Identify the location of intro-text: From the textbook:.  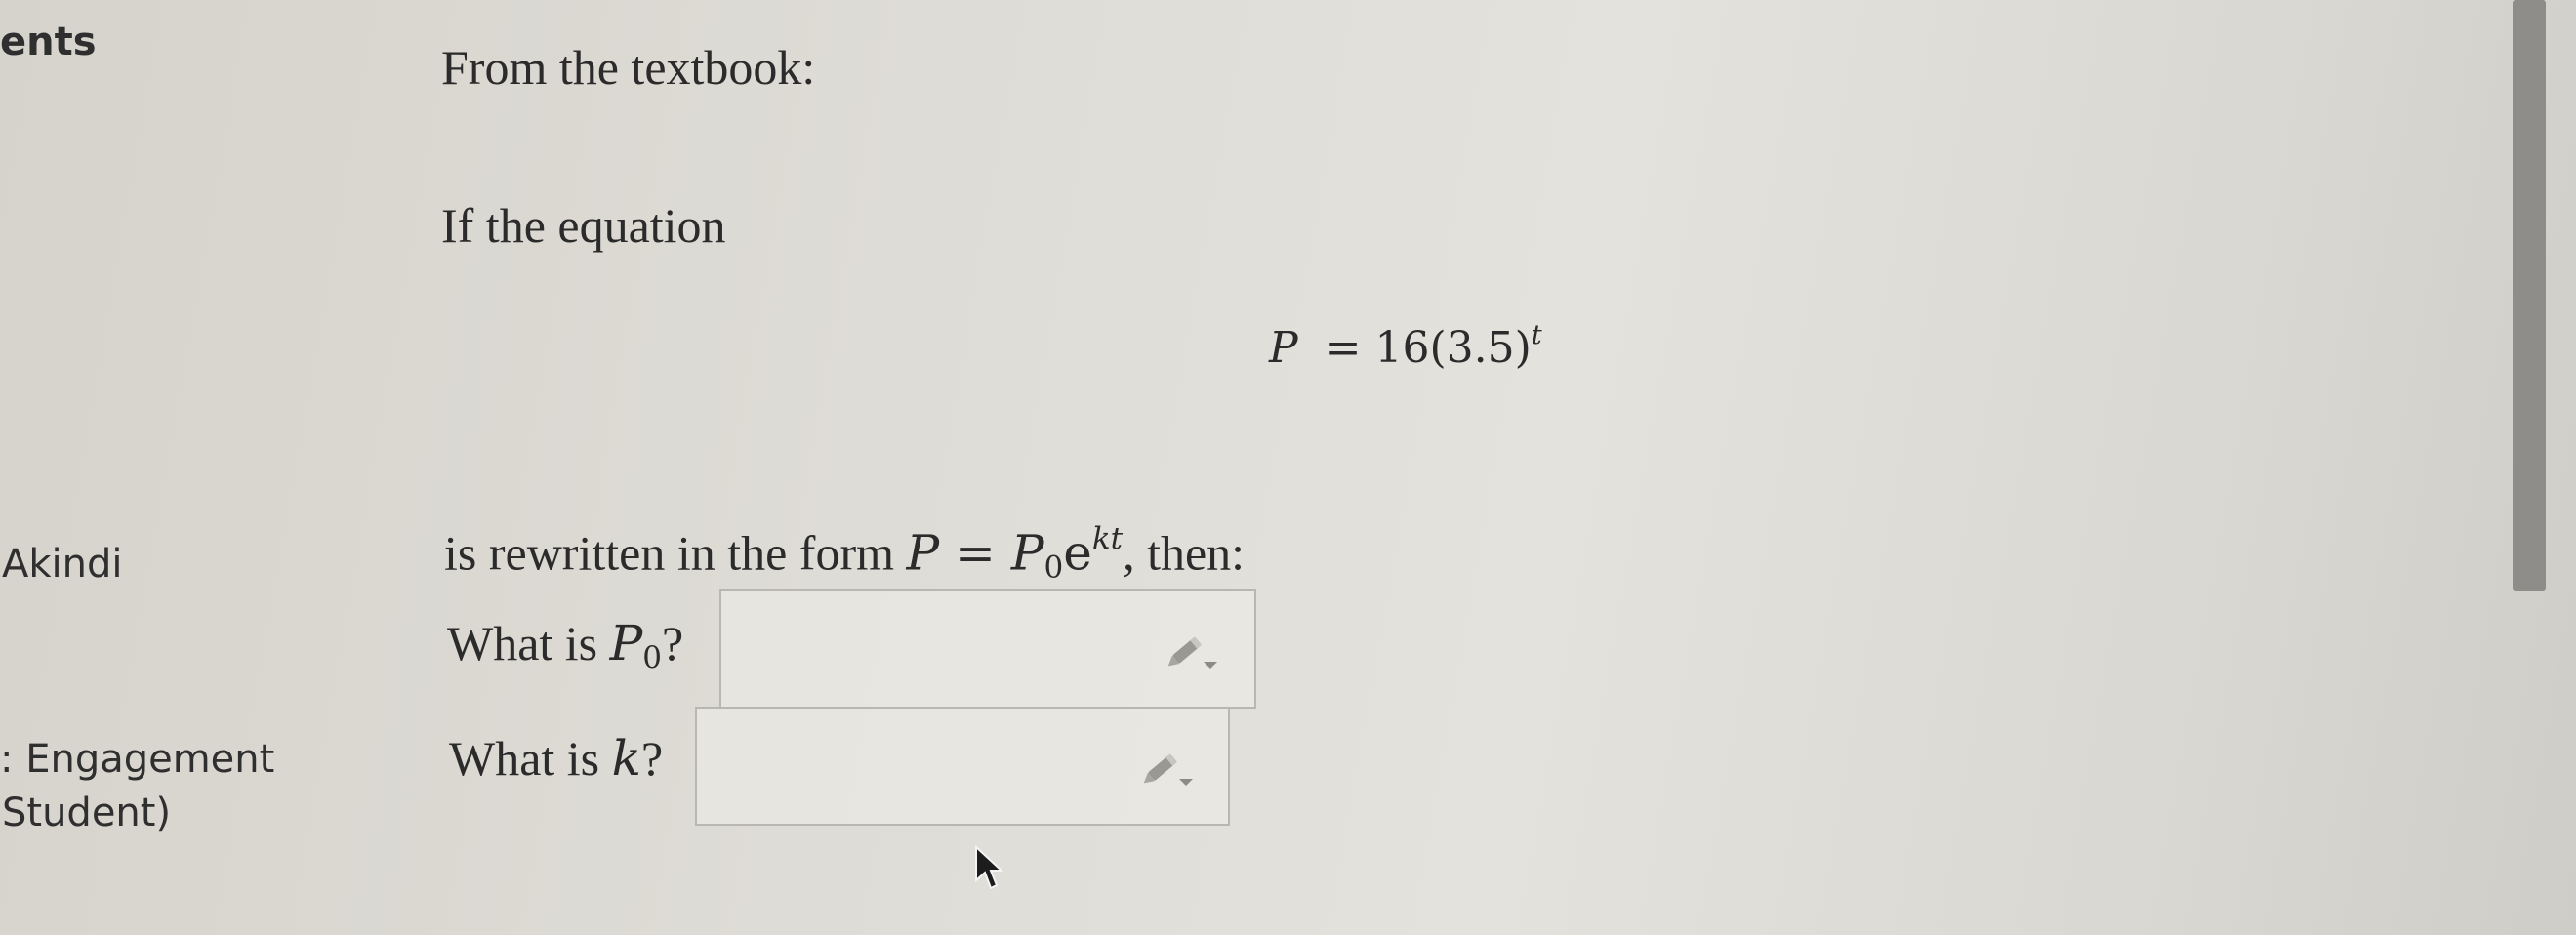
(628, 68).